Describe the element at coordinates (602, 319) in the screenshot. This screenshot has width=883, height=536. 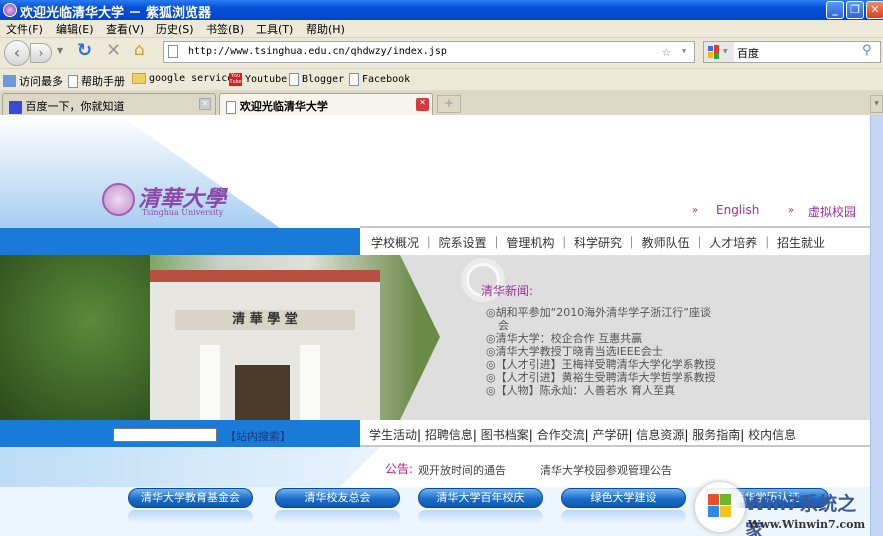
I see `news-item: ◎胡和平参加“2010海外清华学子浙江行”座谈会` at that location.